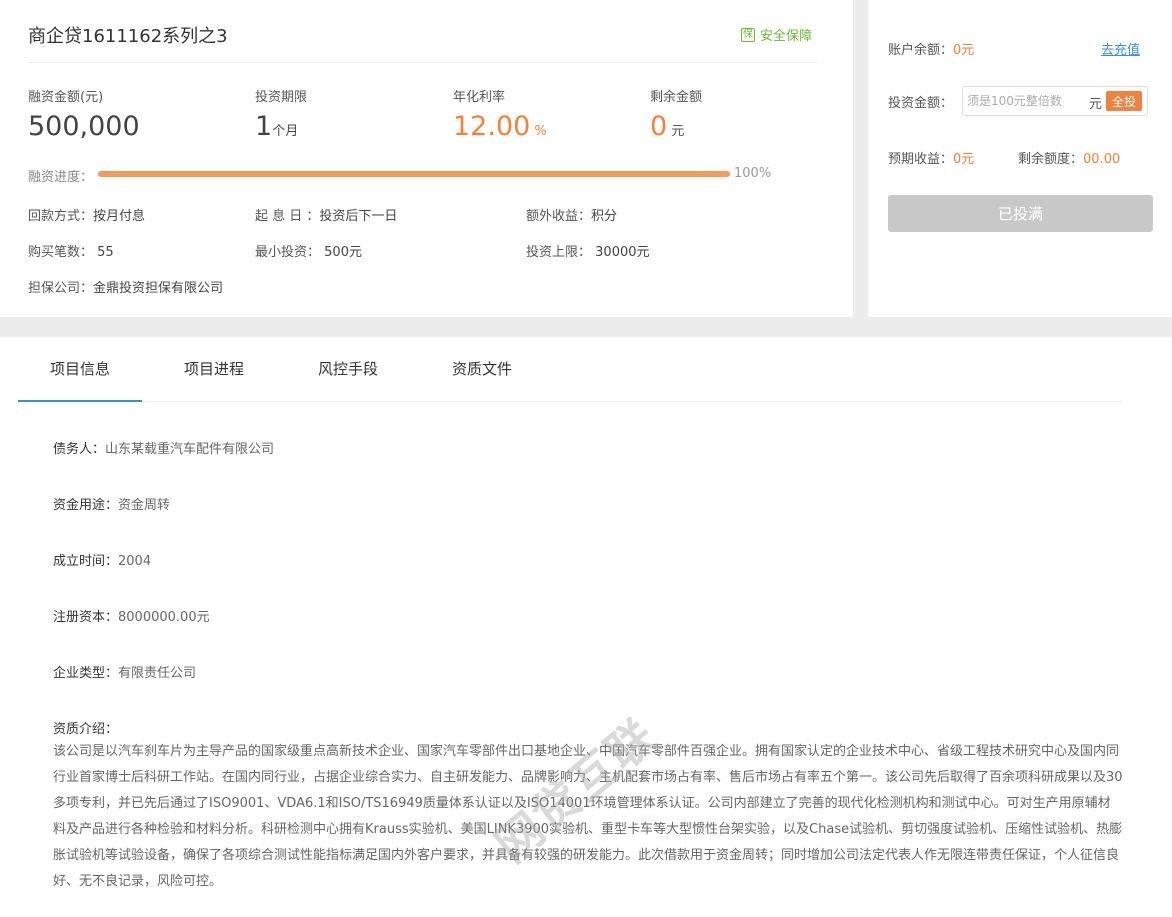 This screenshot has width=1172, height=917. What do you see at coordinates (61, 252) in the screenshot?
I see `info-label: 购买笔数：` at bounding box center [61, 252].